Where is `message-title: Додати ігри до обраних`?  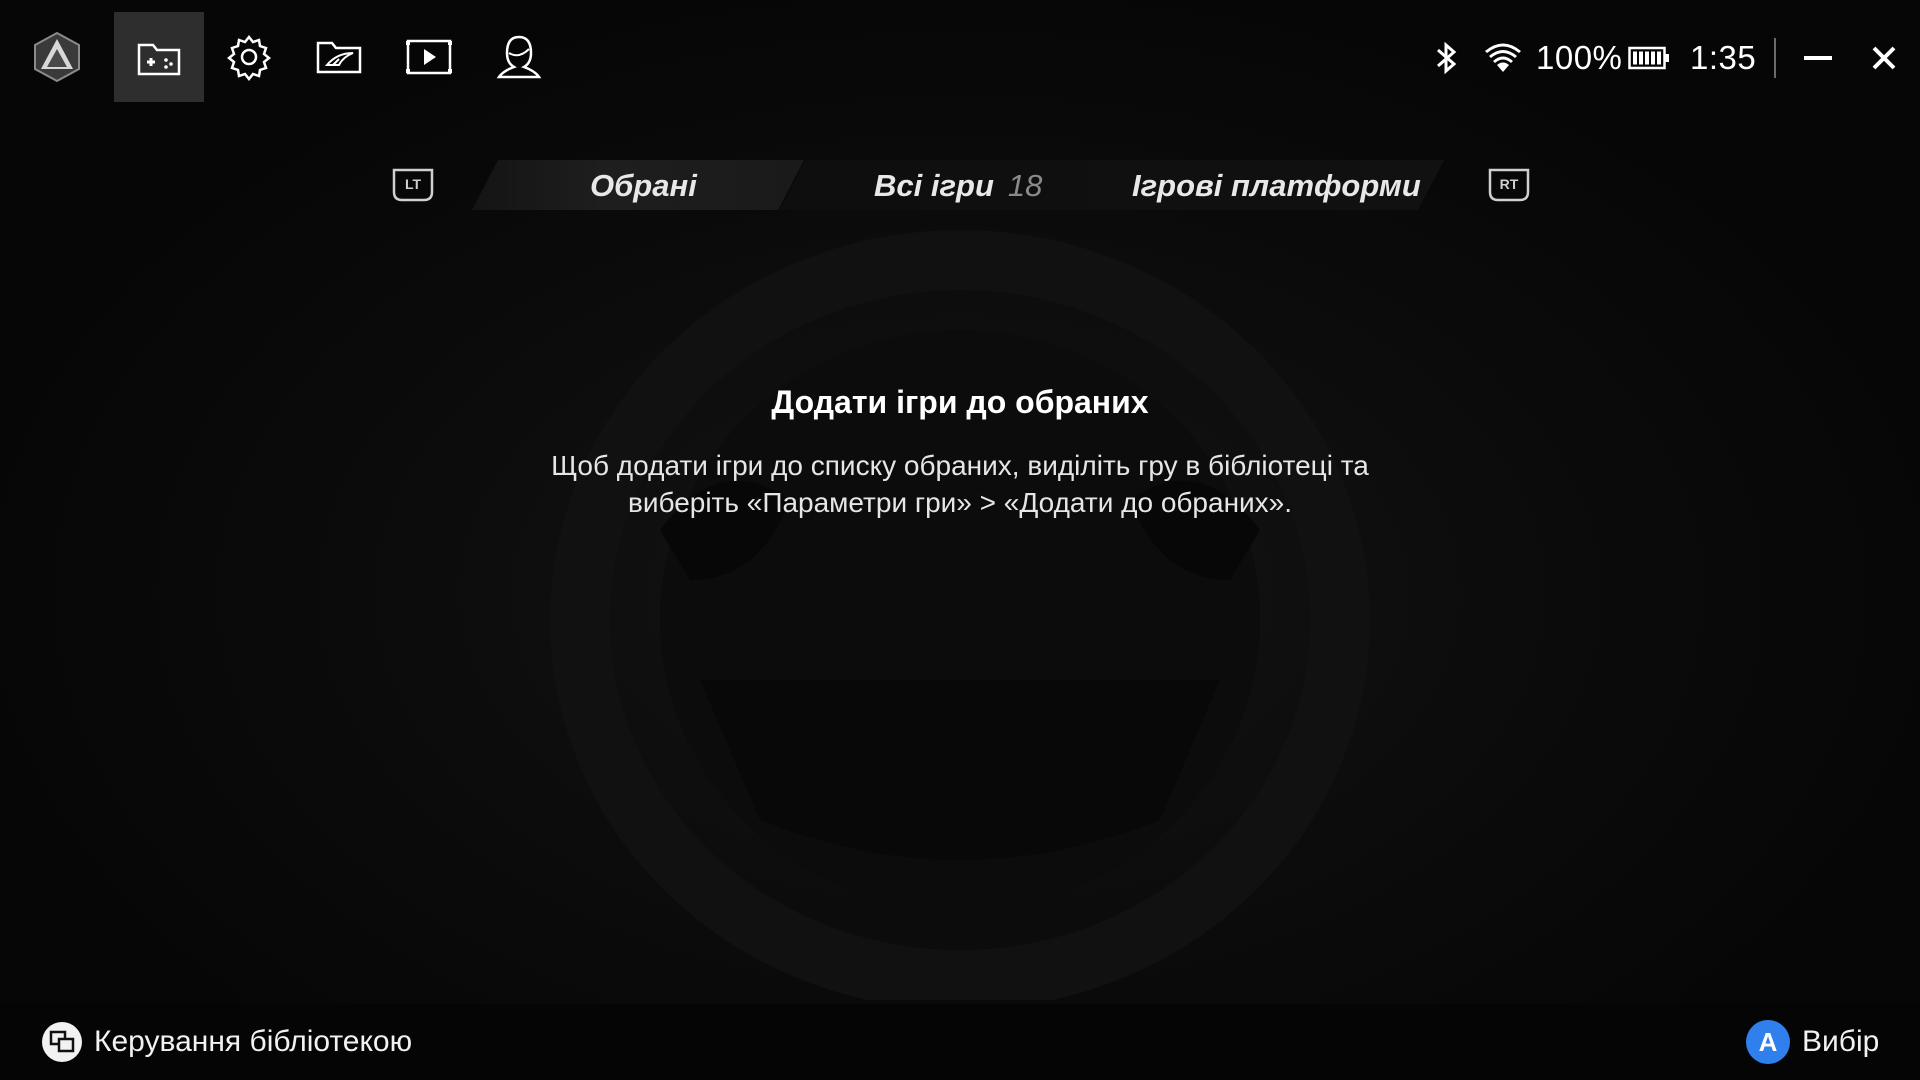
message-title: Додати ігри до обраних is located at coordinates (960, 402).